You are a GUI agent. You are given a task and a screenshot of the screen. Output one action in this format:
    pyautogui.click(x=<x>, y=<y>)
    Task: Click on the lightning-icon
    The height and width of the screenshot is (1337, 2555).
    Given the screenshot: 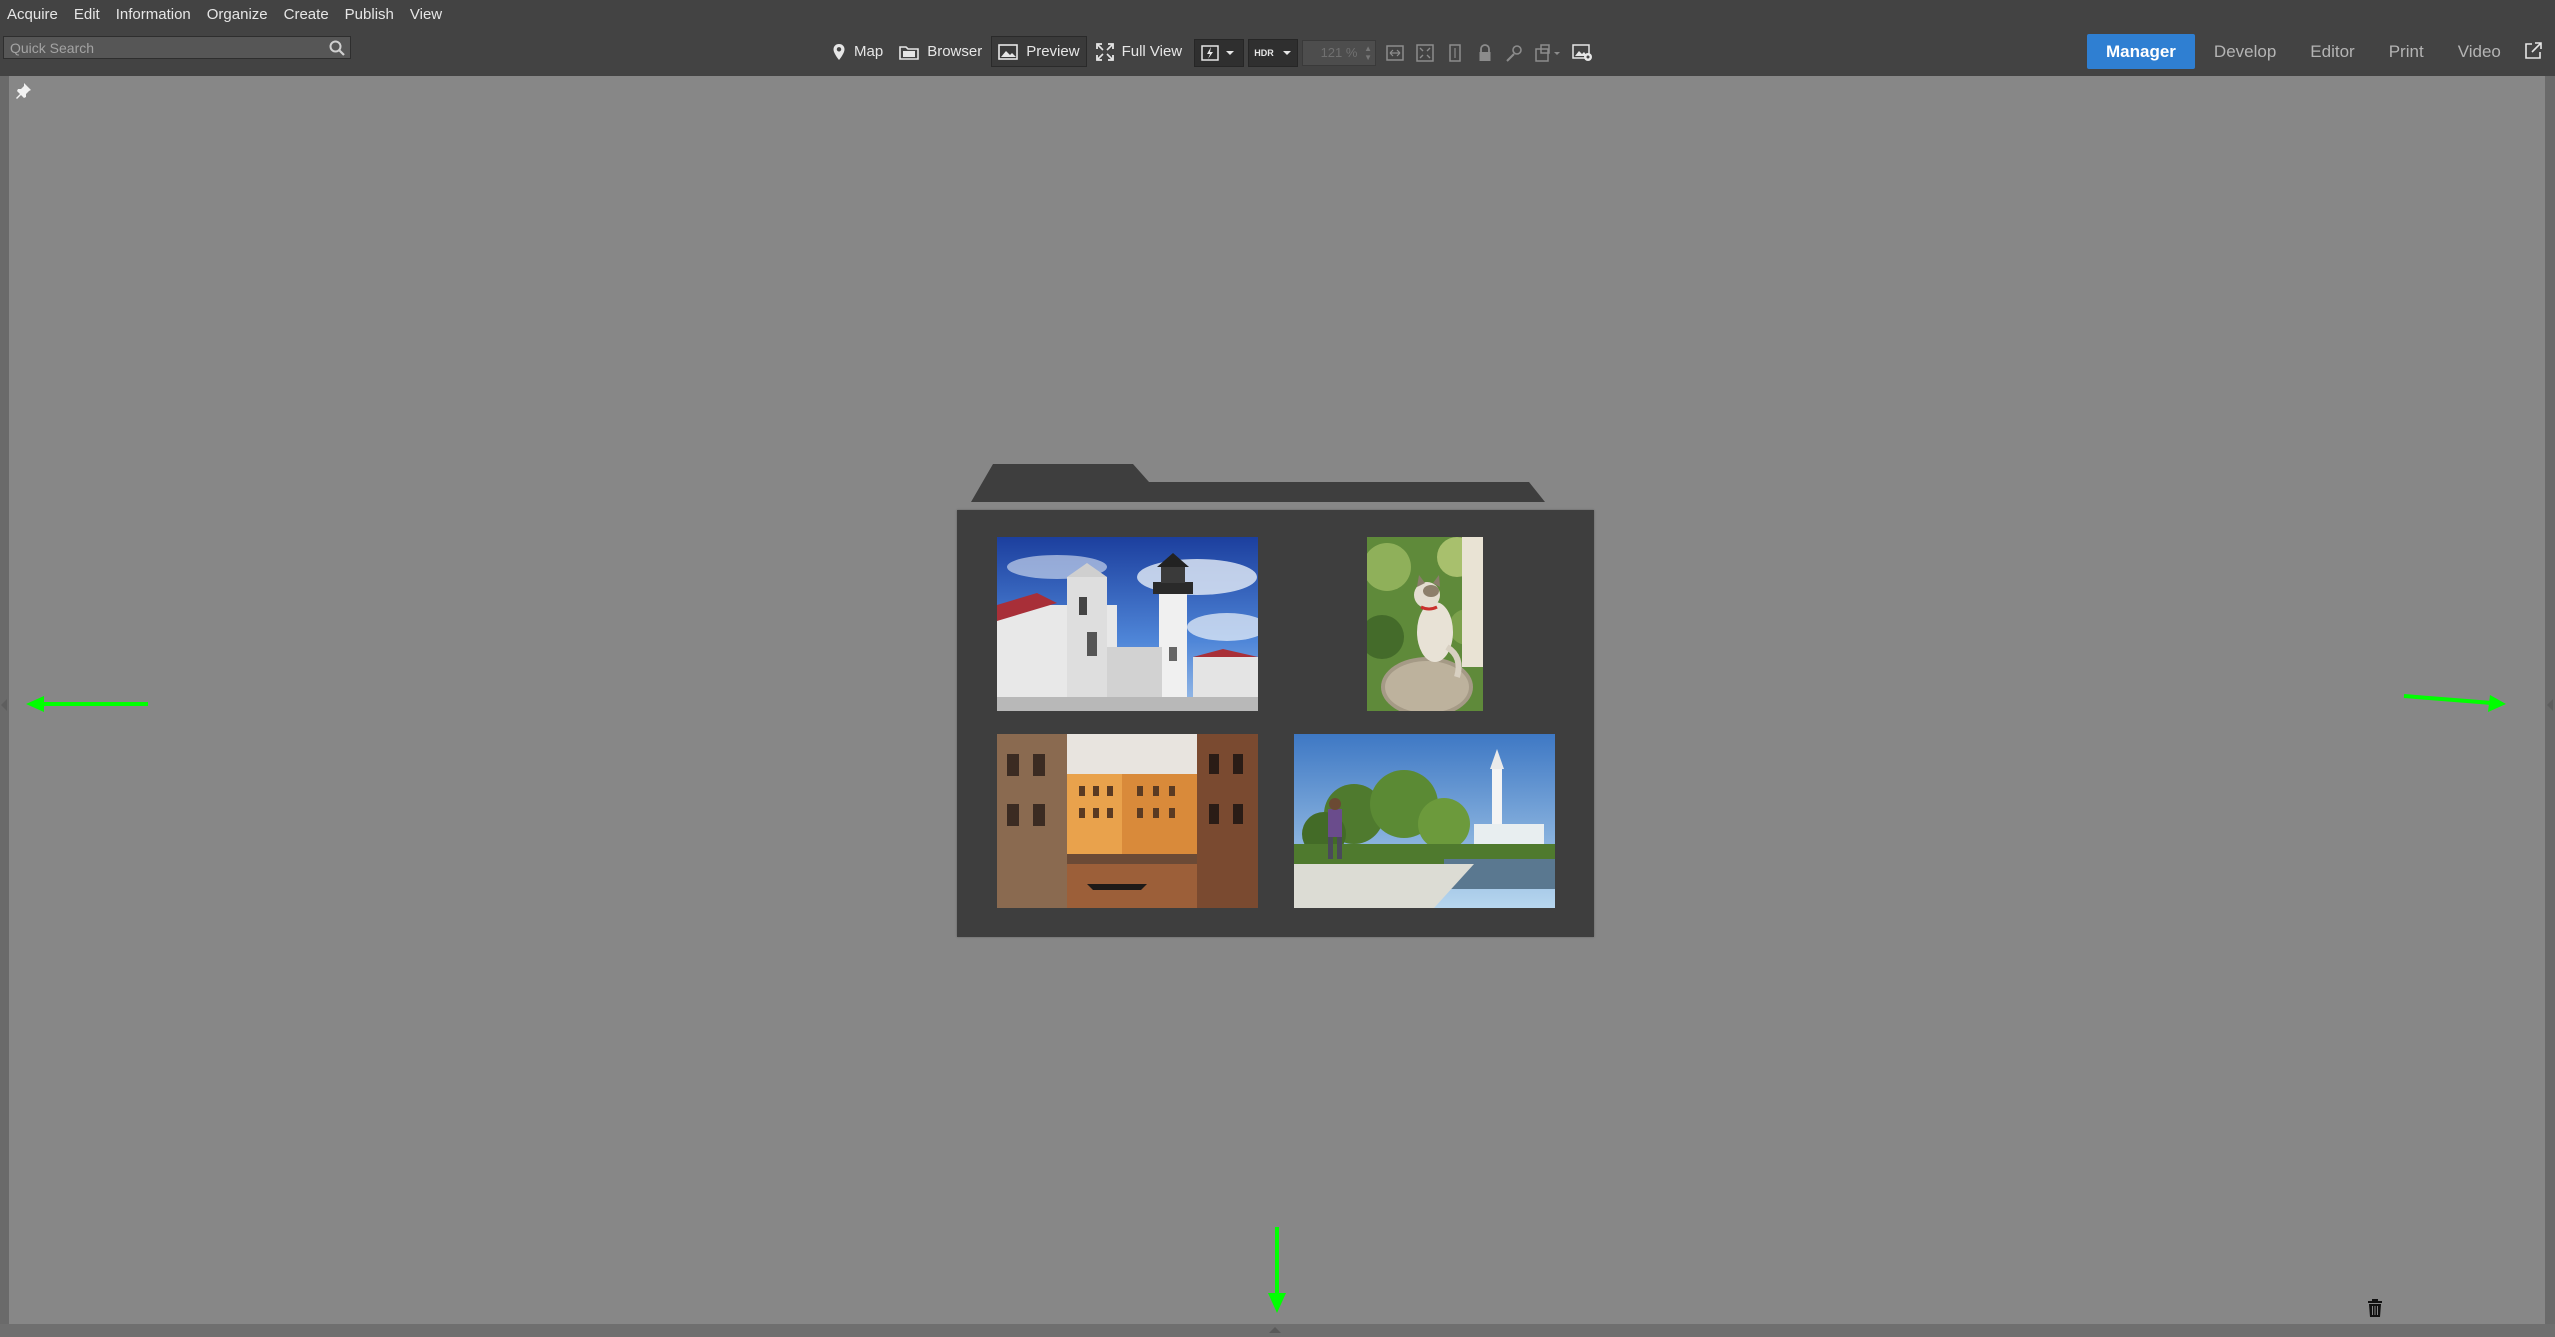 What is the action you would take?
    pyautogui.click(x=1217, y=53)
    